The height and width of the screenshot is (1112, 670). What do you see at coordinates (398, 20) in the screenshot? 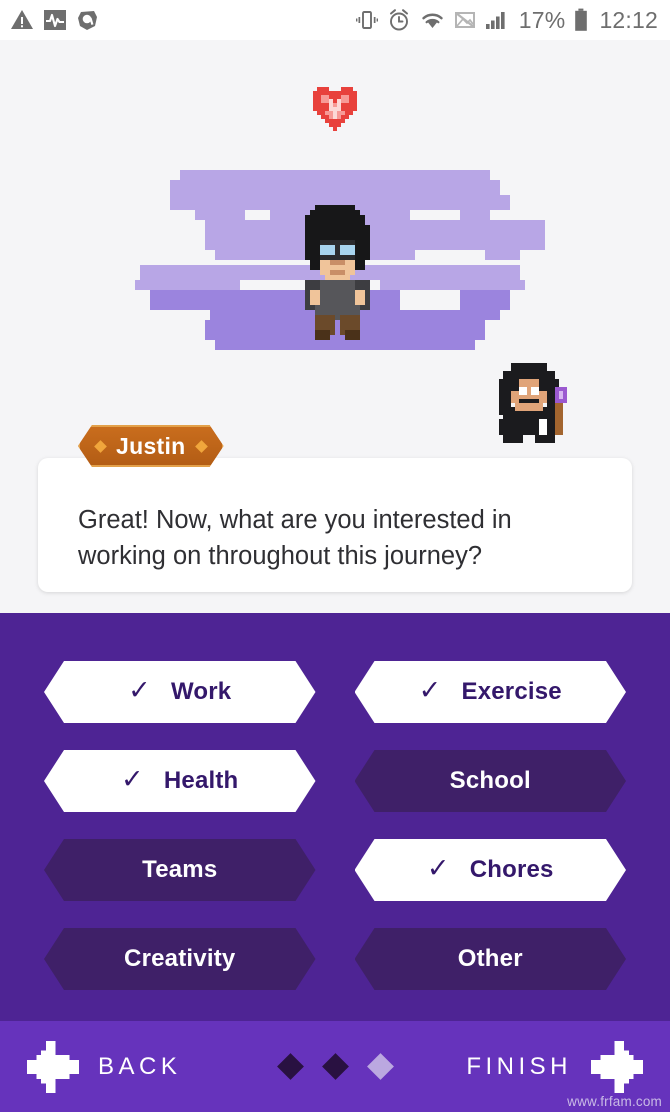
I see `alarm-clock-icon` at bounding box center [398, 20].